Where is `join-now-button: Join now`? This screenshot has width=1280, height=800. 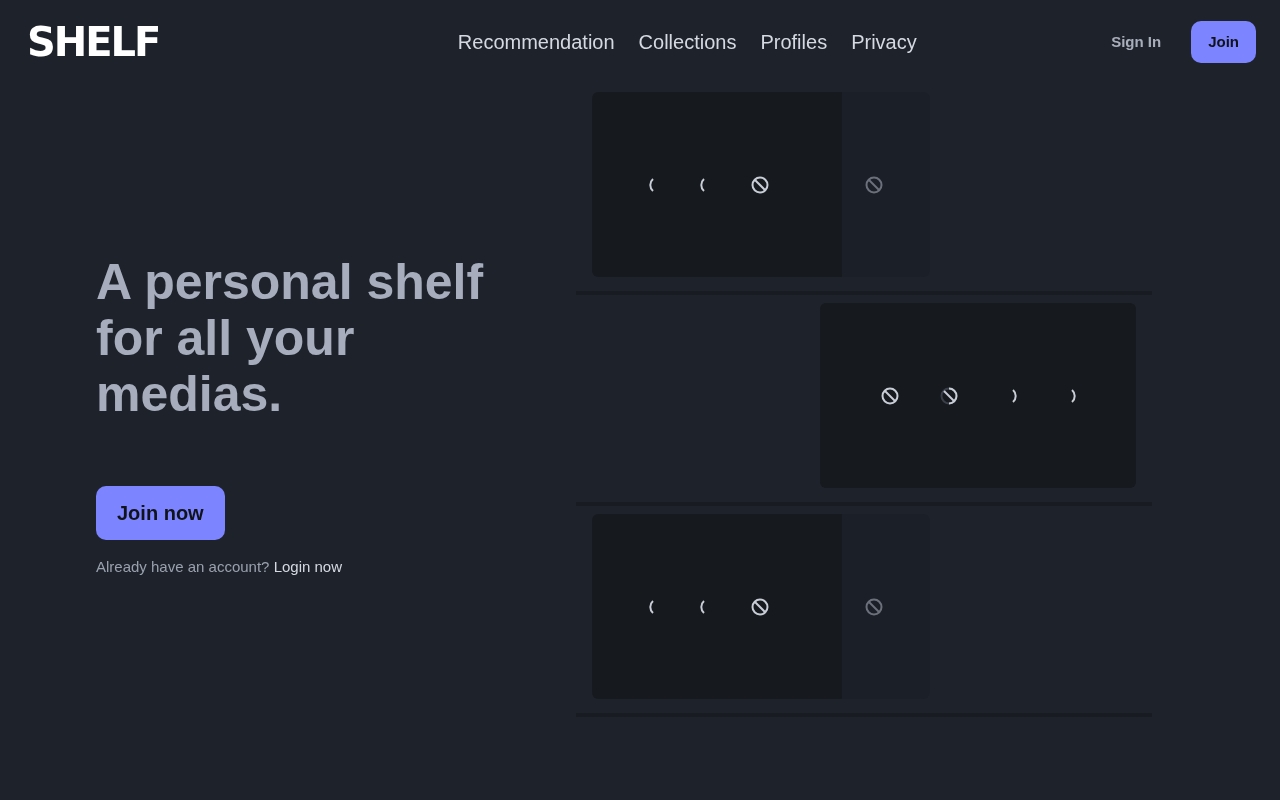
join-now-button: Join now is located at coordinates (160, 512).